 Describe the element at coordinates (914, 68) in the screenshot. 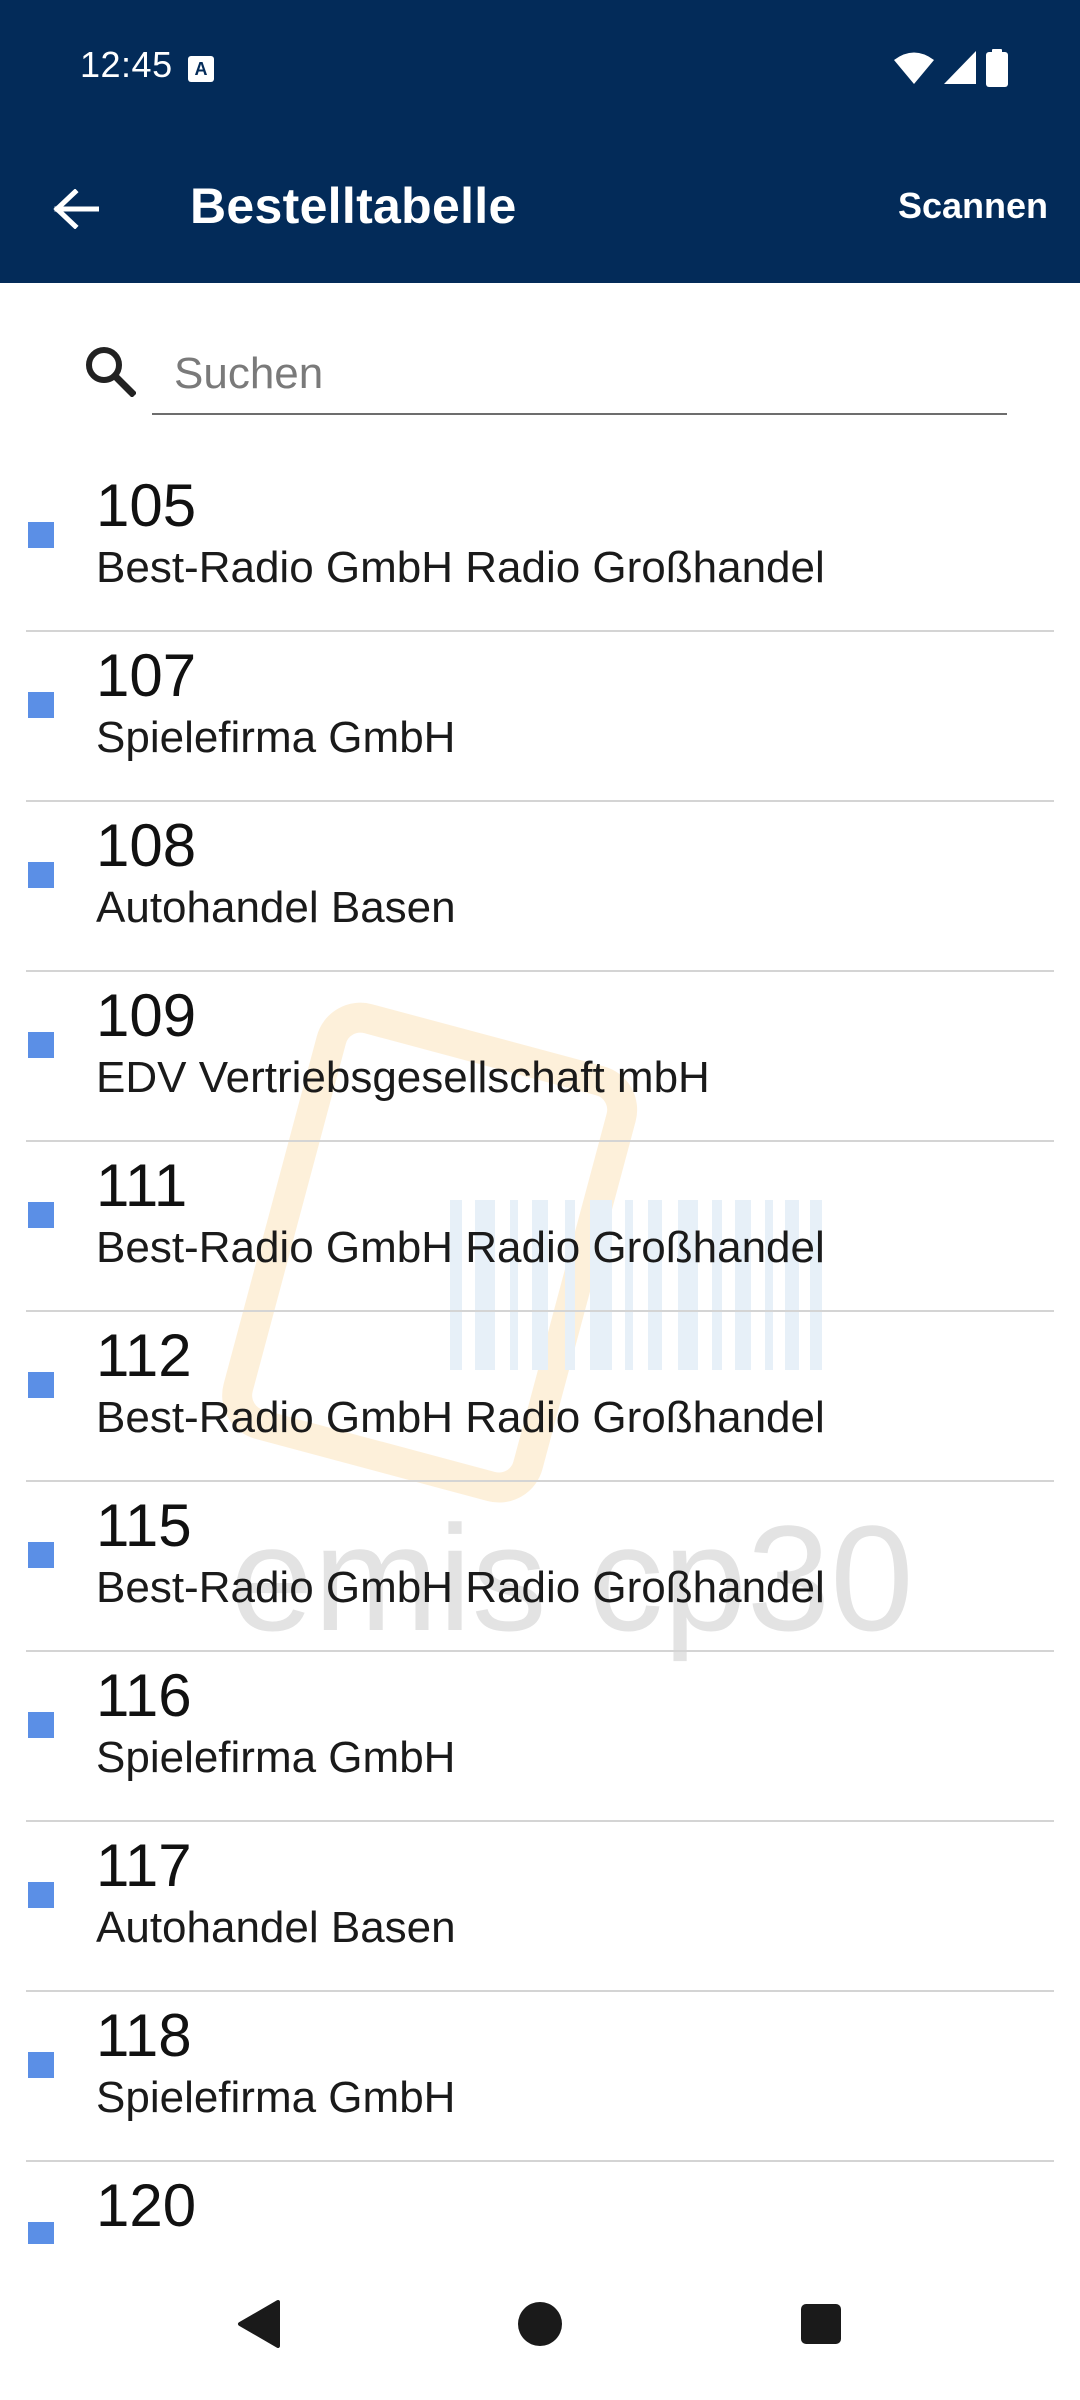

I see `wifi-icon` at that location.